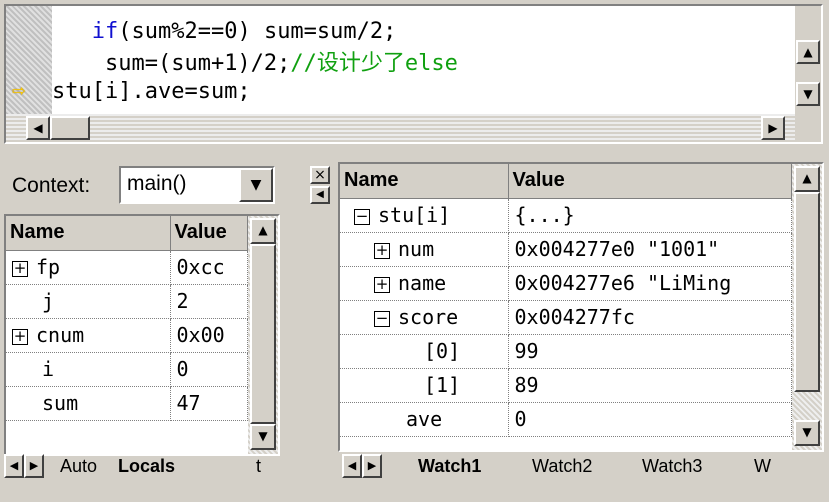 The height and width of the screenshot is (502, 829). I want to click on table-row: i0, so click(127, 369).